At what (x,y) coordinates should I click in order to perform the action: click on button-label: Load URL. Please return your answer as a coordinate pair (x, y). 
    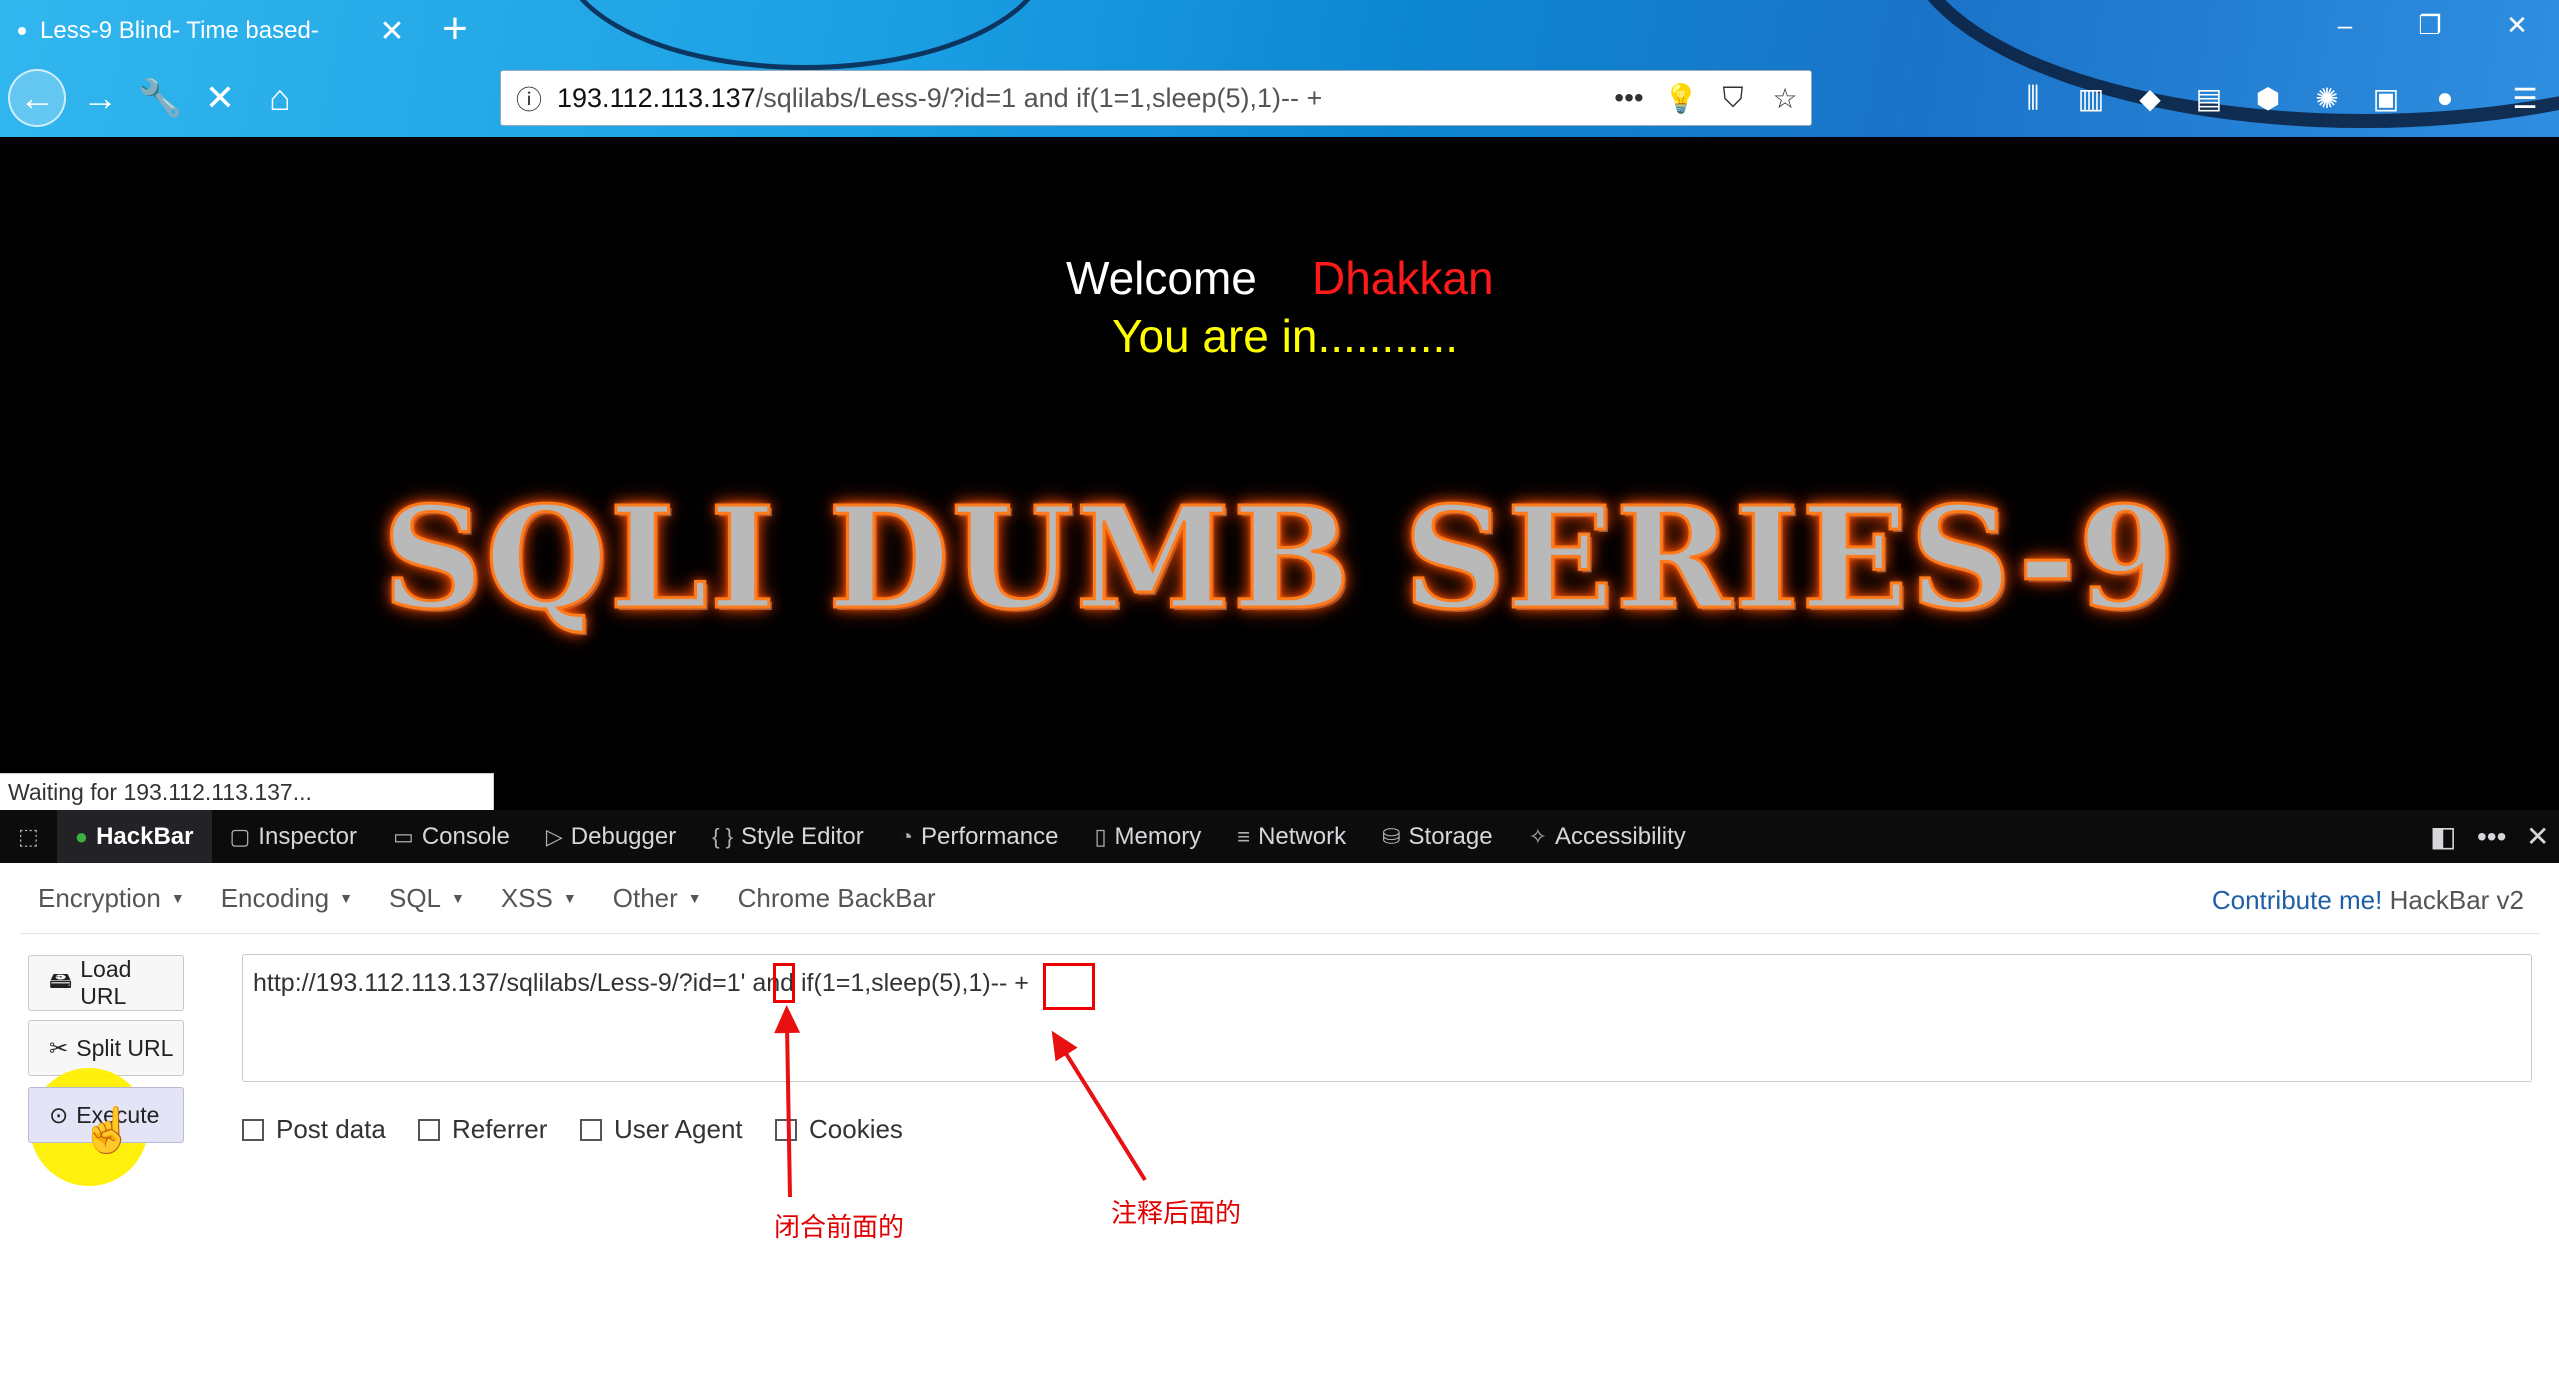
    Looking at the image, I should click on (106, 982).